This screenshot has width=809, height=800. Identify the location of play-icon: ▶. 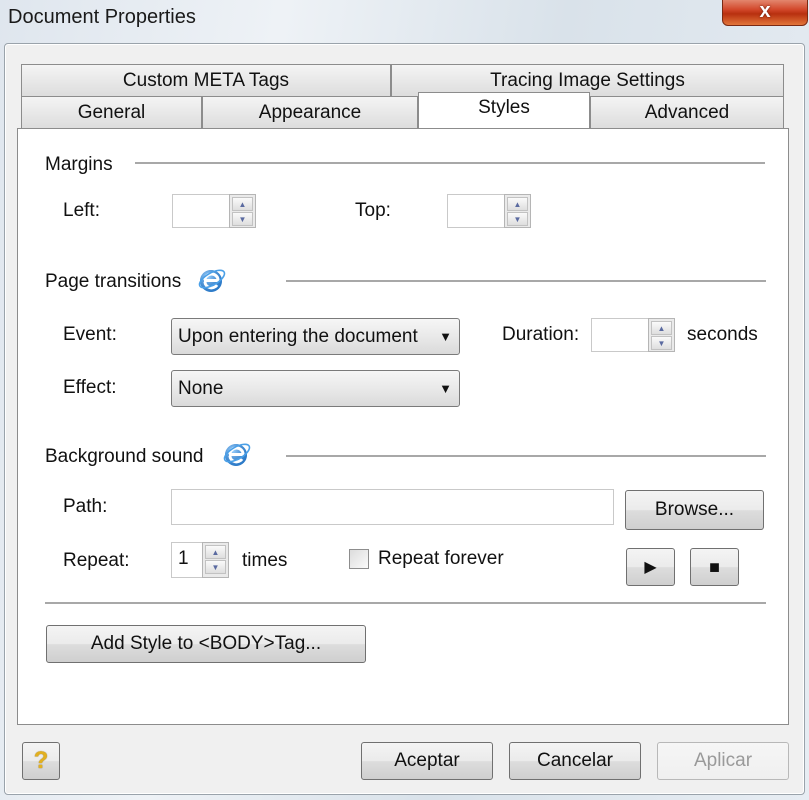
(650, 567).